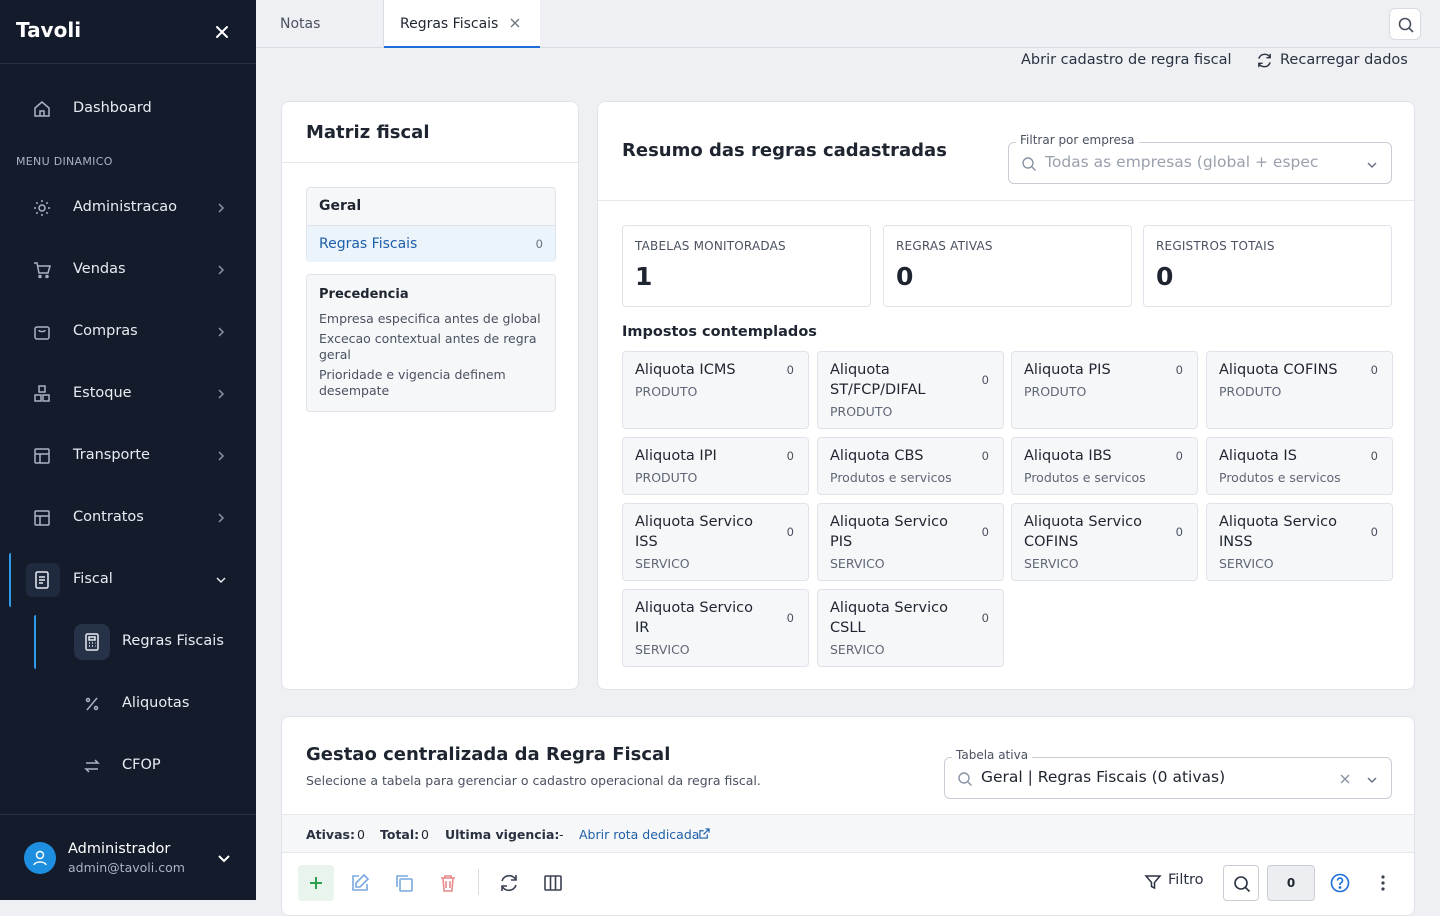 Image resolution: width=1440 pixels, height=916 pixels. Describe the element at coordinates (173, 641) in the screenshot. I see `sidebar-subitem-label: Regras Fiscais` at that location.